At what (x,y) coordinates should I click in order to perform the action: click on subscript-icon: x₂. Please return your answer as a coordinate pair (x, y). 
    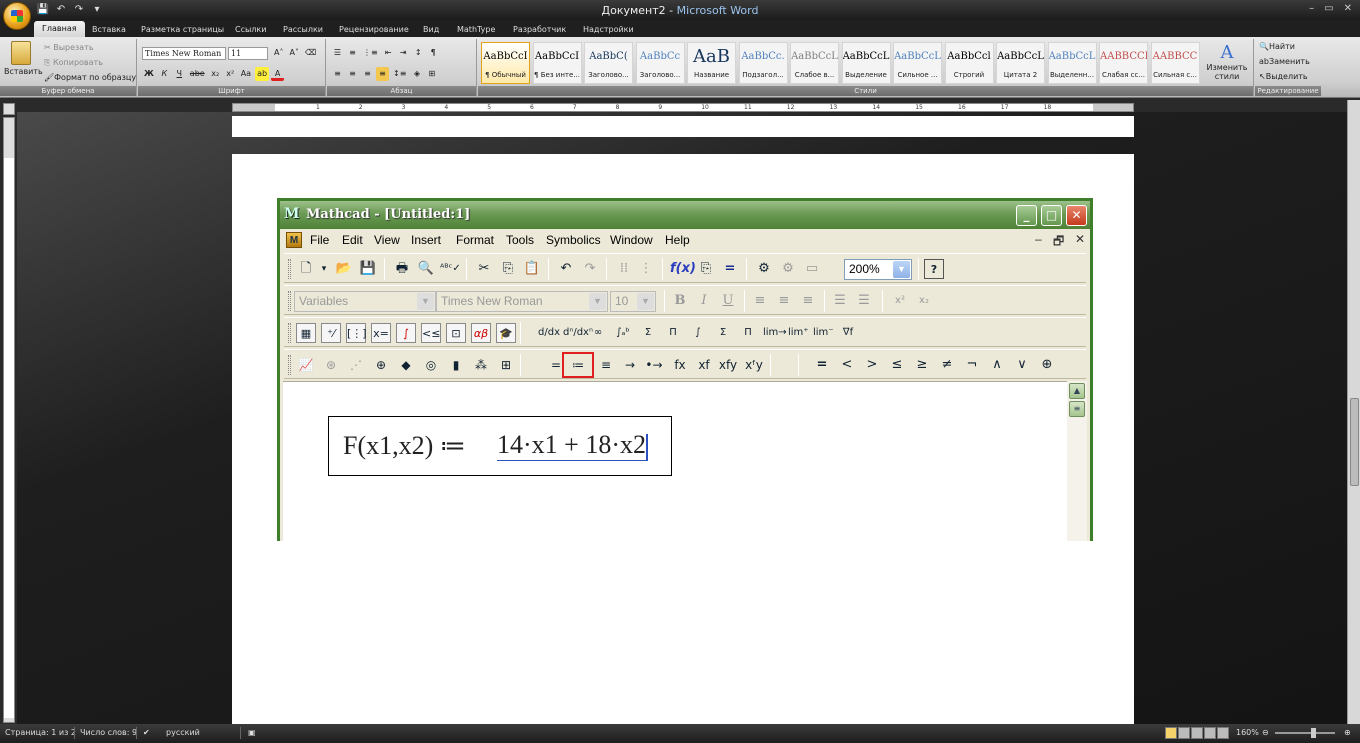
    Looking at the image, I should click on (924, 301).